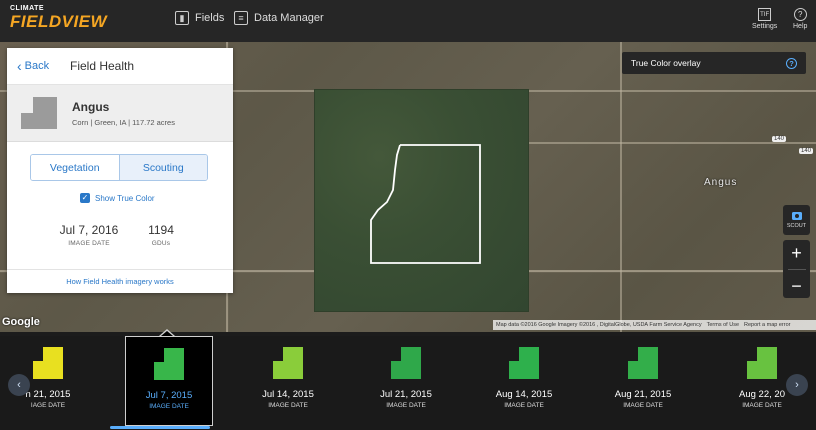  I want to click on settings-button: TIF Settings, so click(764, 19).